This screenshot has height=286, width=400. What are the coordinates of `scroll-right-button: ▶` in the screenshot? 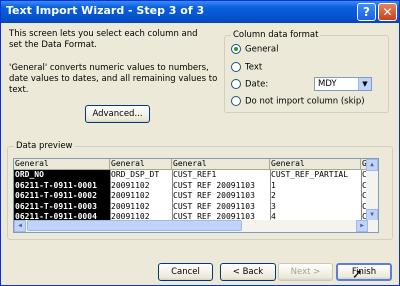 It's located at (362, 226).